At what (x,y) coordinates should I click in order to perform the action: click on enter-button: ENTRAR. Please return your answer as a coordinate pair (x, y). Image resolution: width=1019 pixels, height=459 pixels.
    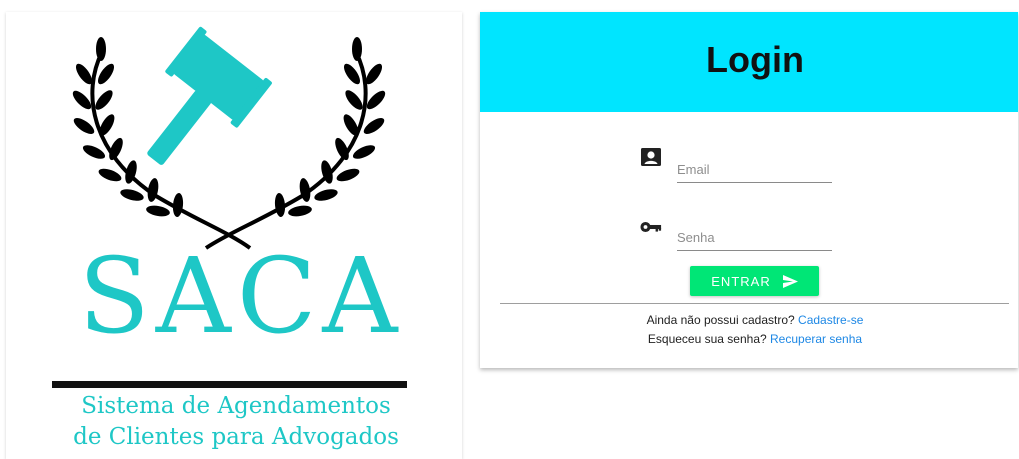
    Looking at the image, I should click on (754, 281).